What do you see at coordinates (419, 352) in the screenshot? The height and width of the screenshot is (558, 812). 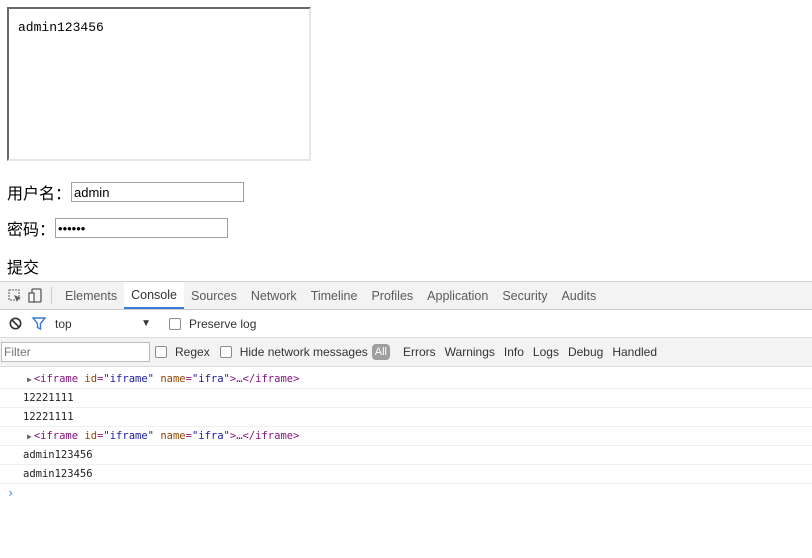 I see `level-errors-button: Errors` at bounding box center [419, 352].